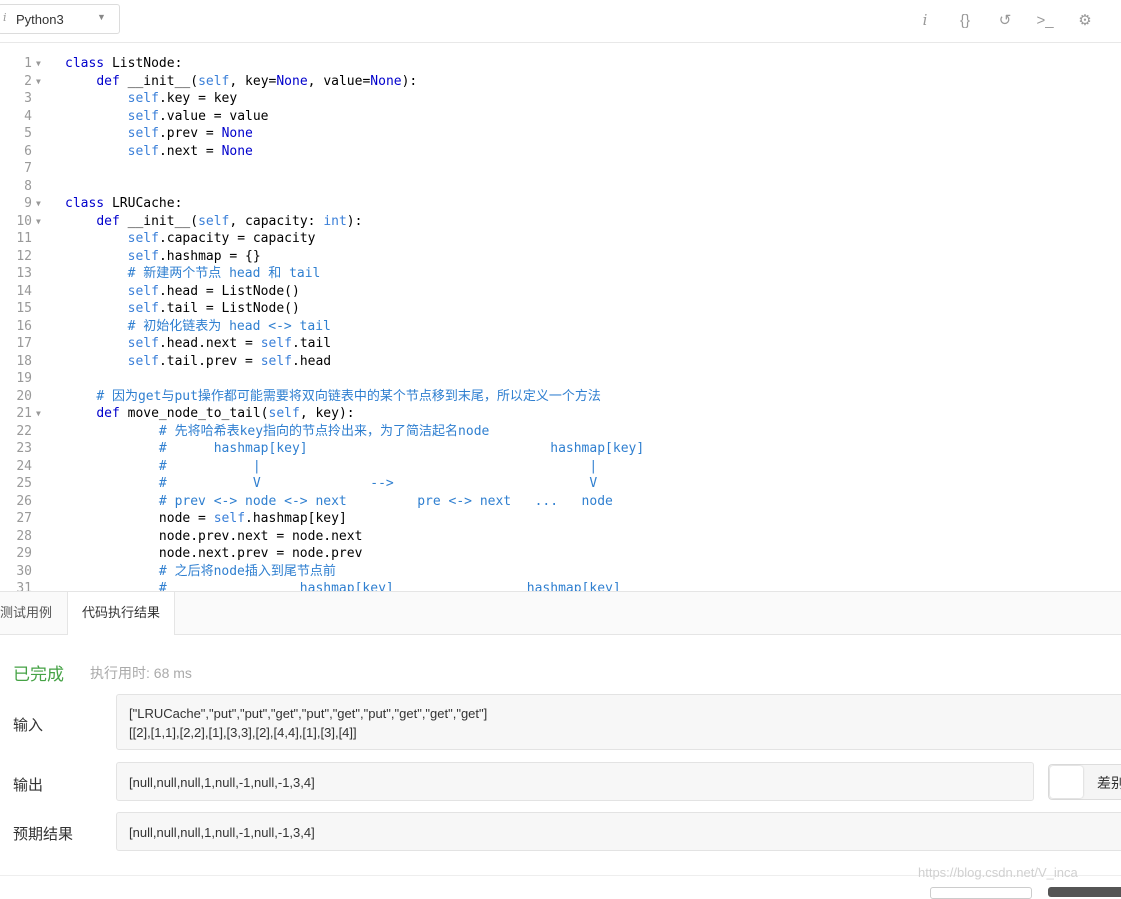 Image resolution: width=1121 pixels, height=899 pixels. I want to click on code-text: node.next.prev = node.prev, so click(214, 553).